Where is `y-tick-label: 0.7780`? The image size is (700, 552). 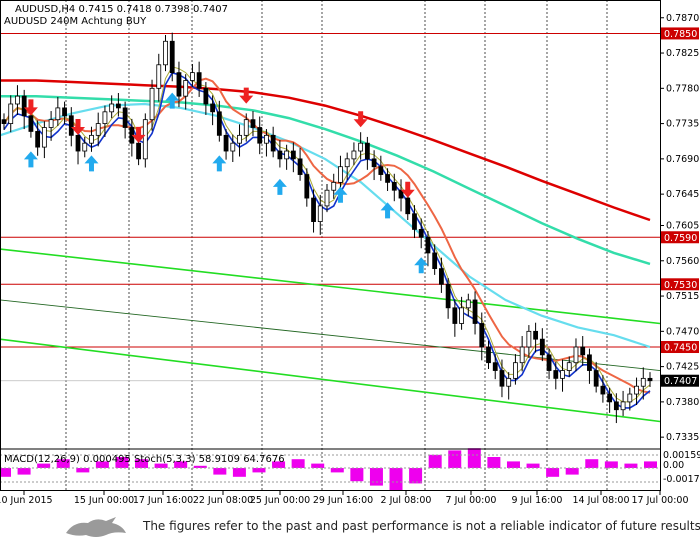 y-tick-label: 0.7780 is located at coordinates (682, 88).